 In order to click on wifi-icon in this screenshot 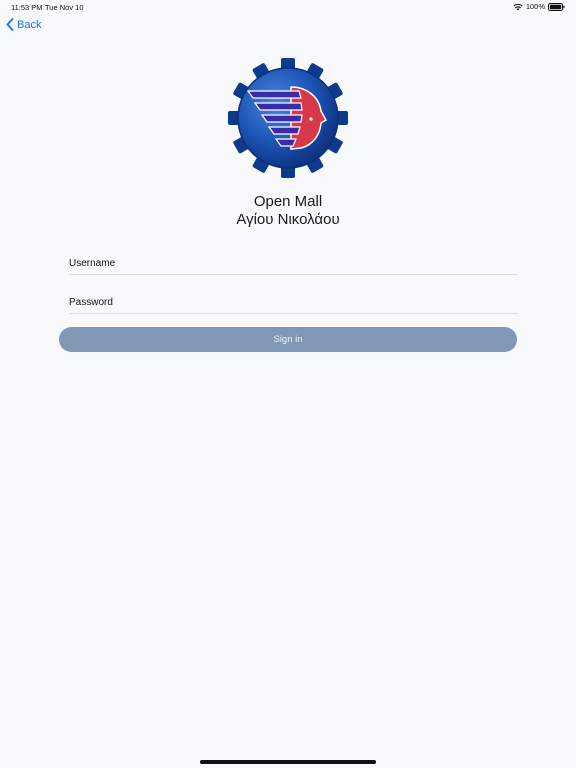, I will do `click(518, 7)`.